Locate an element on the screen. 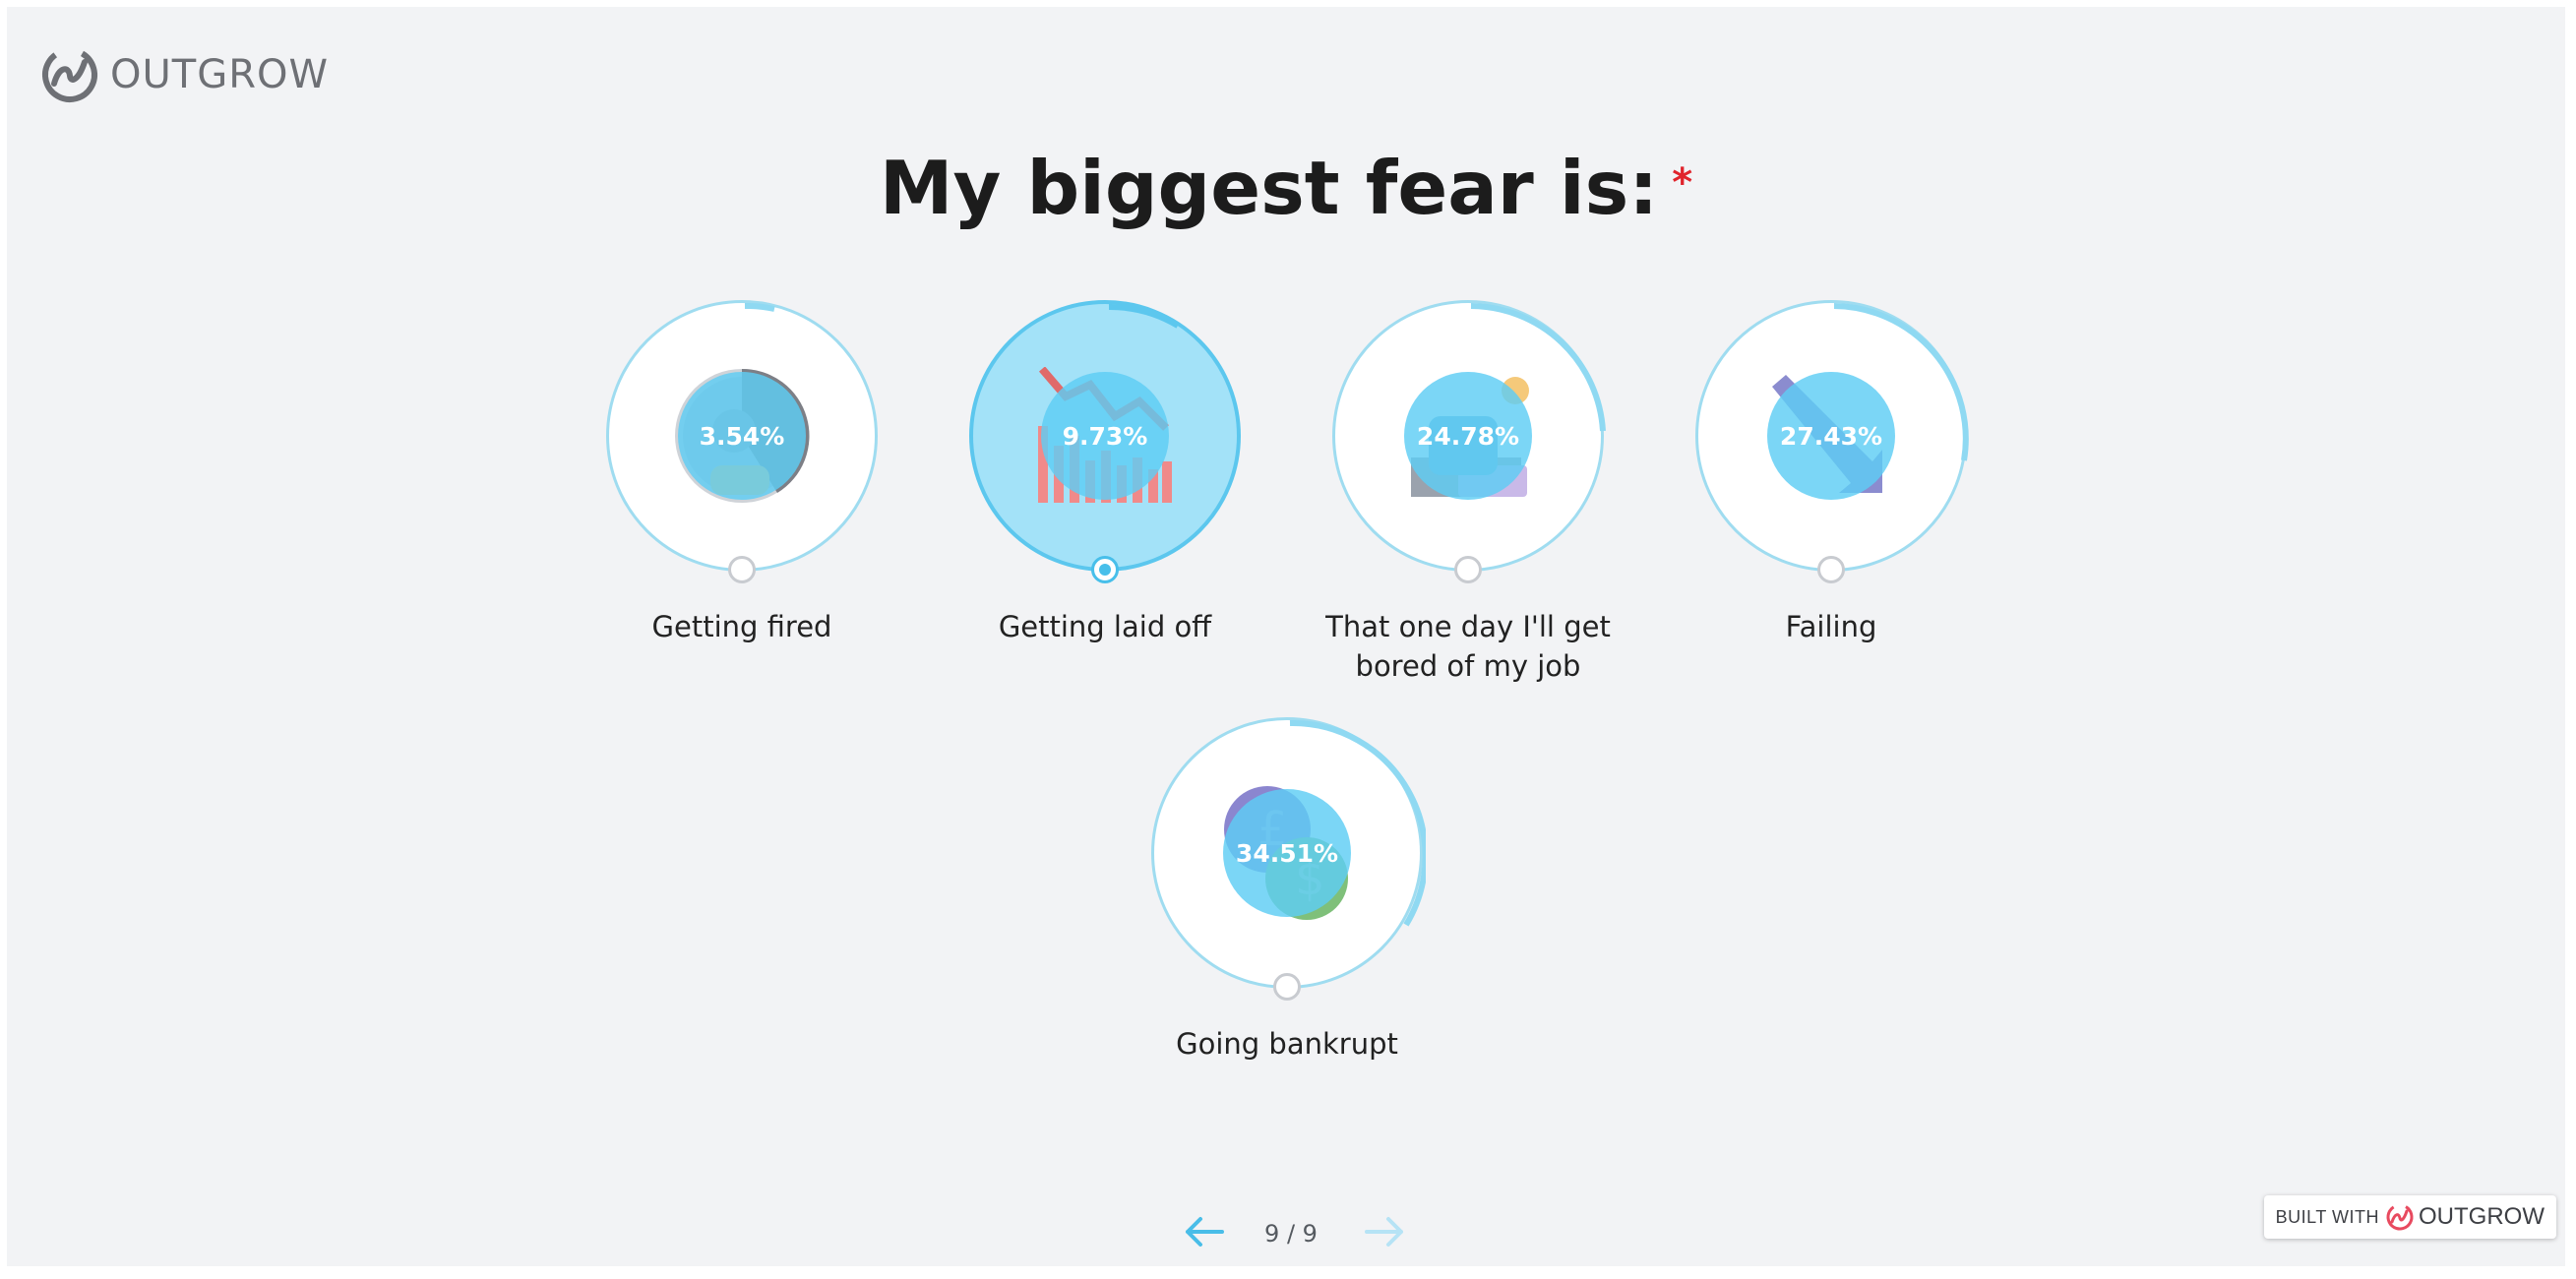 This screenshot has width=2576, height=1279. vote-percentage: 34.51% is located at coordinates (1287, 853).